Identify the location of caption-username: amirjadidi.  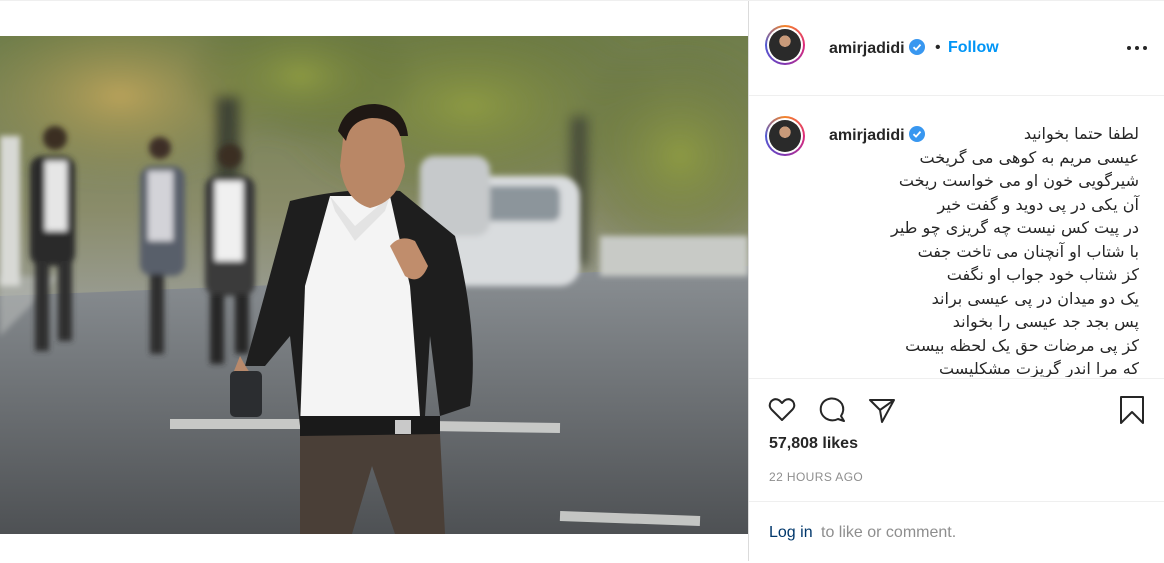
(877, 135).